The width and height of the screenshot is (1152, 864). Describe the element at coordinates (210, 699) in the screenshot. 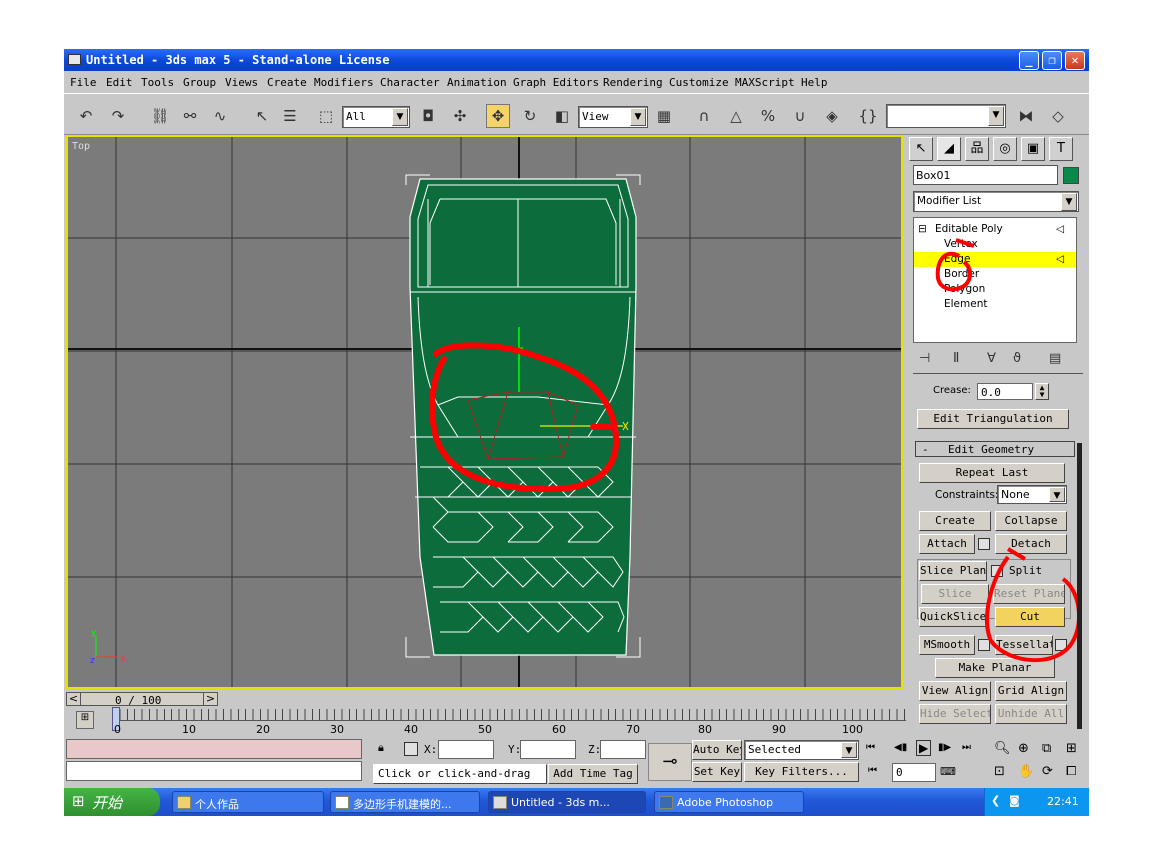

I see `slider-right-arrow-icon: >` at that location.